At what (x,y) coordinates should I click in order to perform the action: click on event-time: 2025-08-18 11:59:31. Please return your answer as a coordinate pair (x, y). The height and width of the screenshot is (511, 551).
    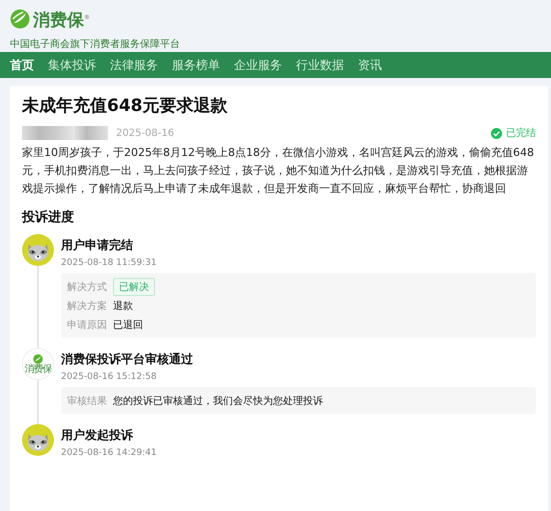
    Looking at the image, I should click on (109, 263).